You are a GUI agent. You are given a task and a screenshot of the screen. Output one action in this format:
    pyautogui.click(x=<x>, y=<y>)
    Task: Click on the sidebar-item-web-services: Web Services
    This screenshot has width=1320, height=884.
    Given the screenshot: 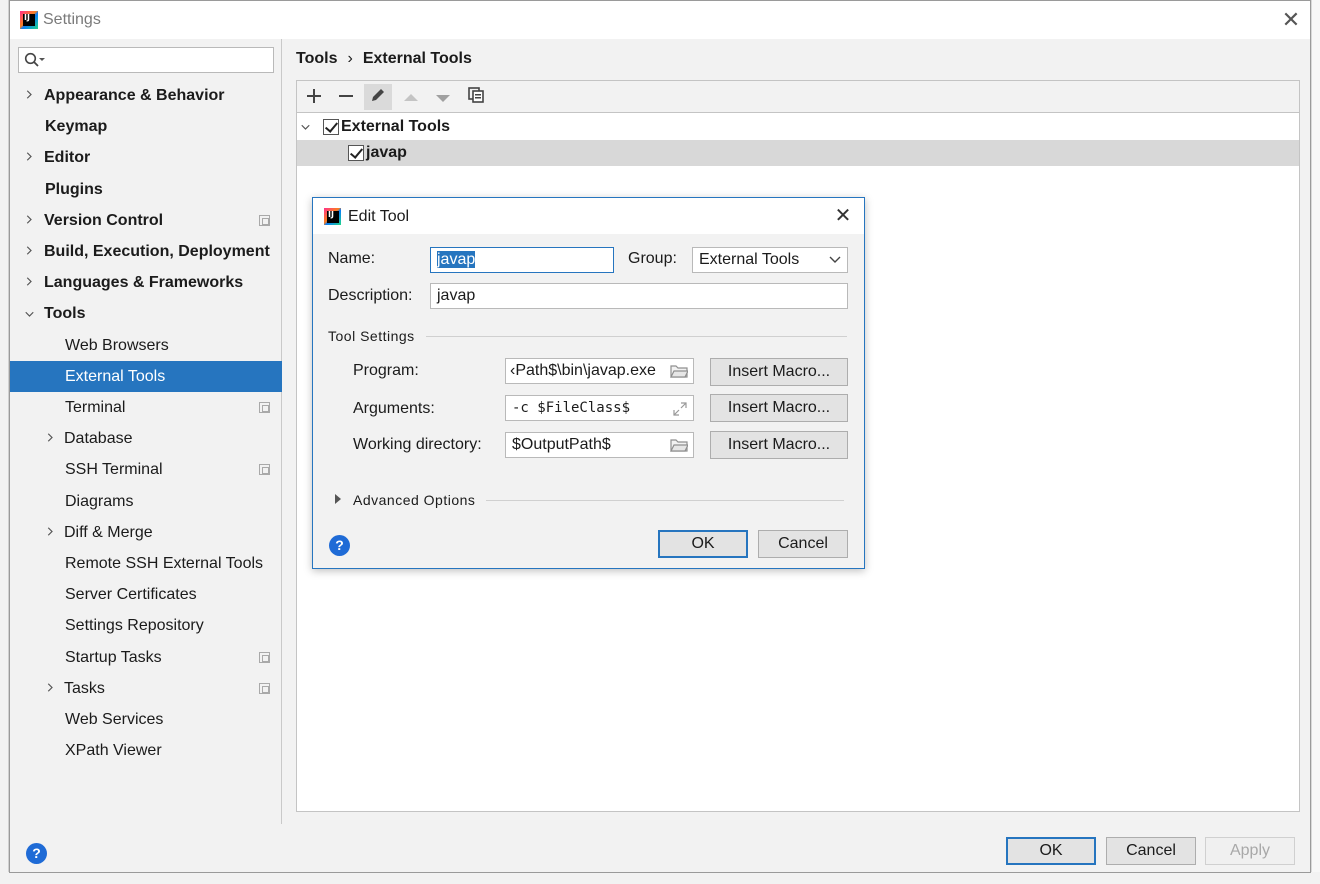 What is the action you would take?
    pyautogui.click(x=146, y=719)
    